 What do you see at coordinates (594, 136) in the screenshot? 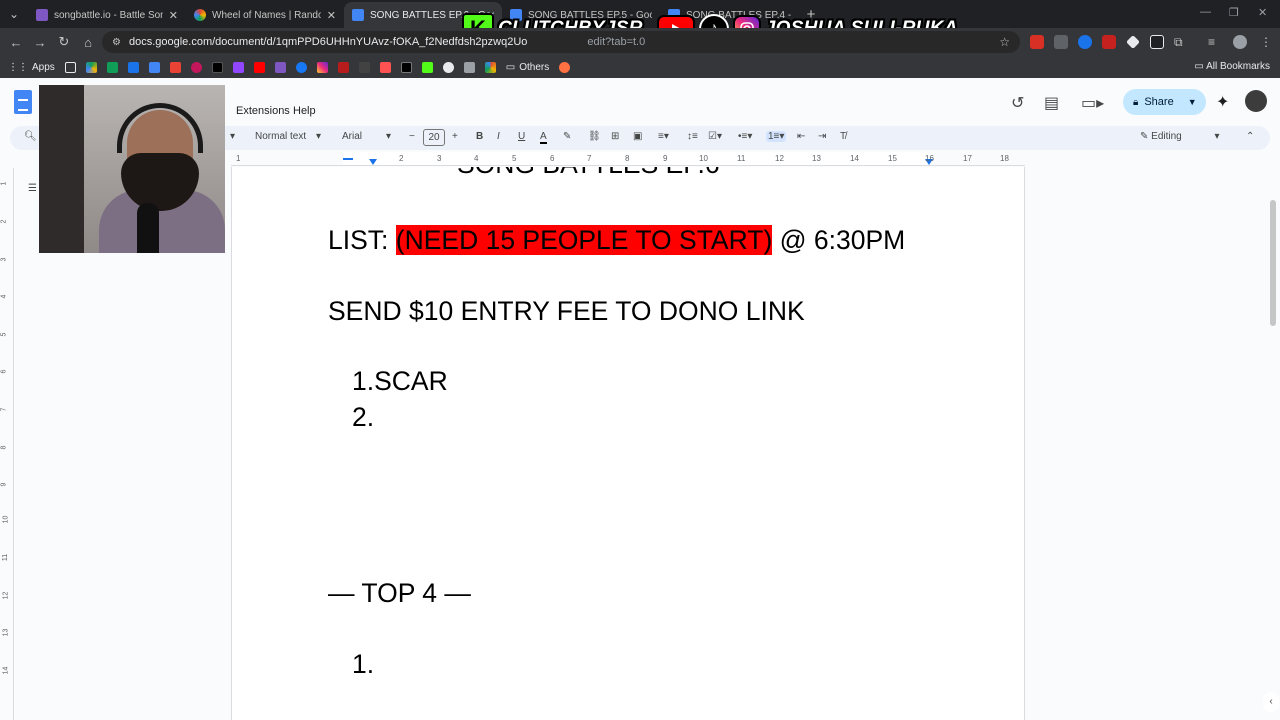
I see `insert-link-icon: ⛓` at bounding box center [594, 136].